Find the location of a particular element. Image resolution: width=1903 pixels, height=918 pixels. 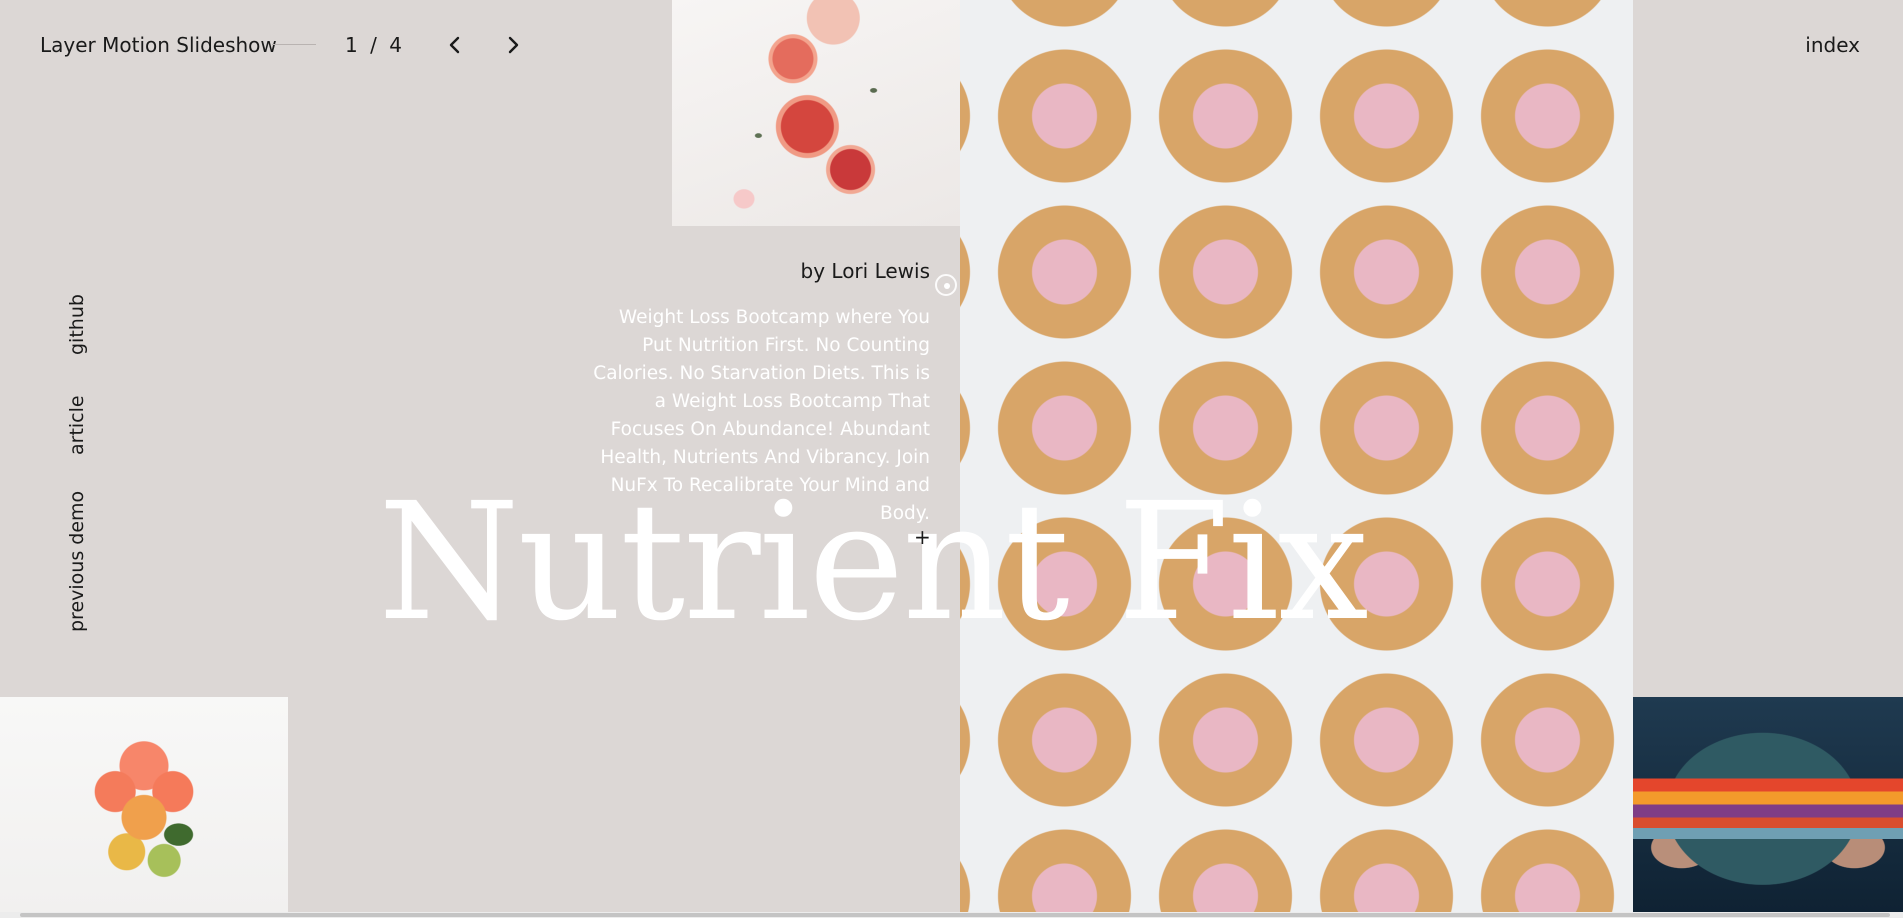

prev-slide-button is located at coordinates (455, 45).